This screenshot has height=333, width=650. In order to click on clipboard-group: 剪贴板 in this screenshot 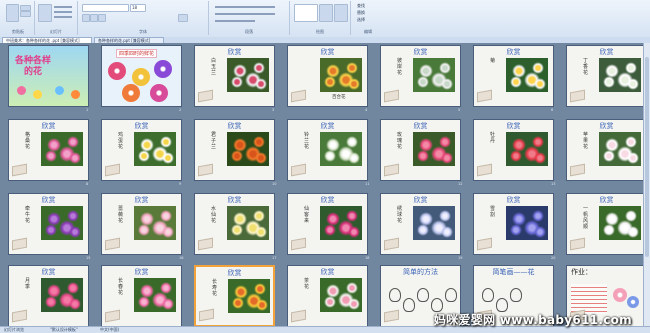, I will do `click(18, 18)`.